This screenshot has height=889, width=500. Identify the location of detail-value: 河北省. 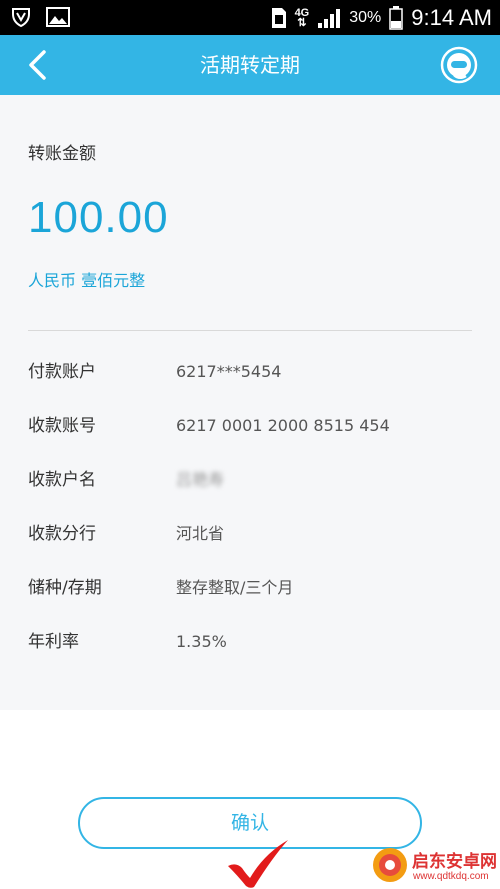
(200, 533).